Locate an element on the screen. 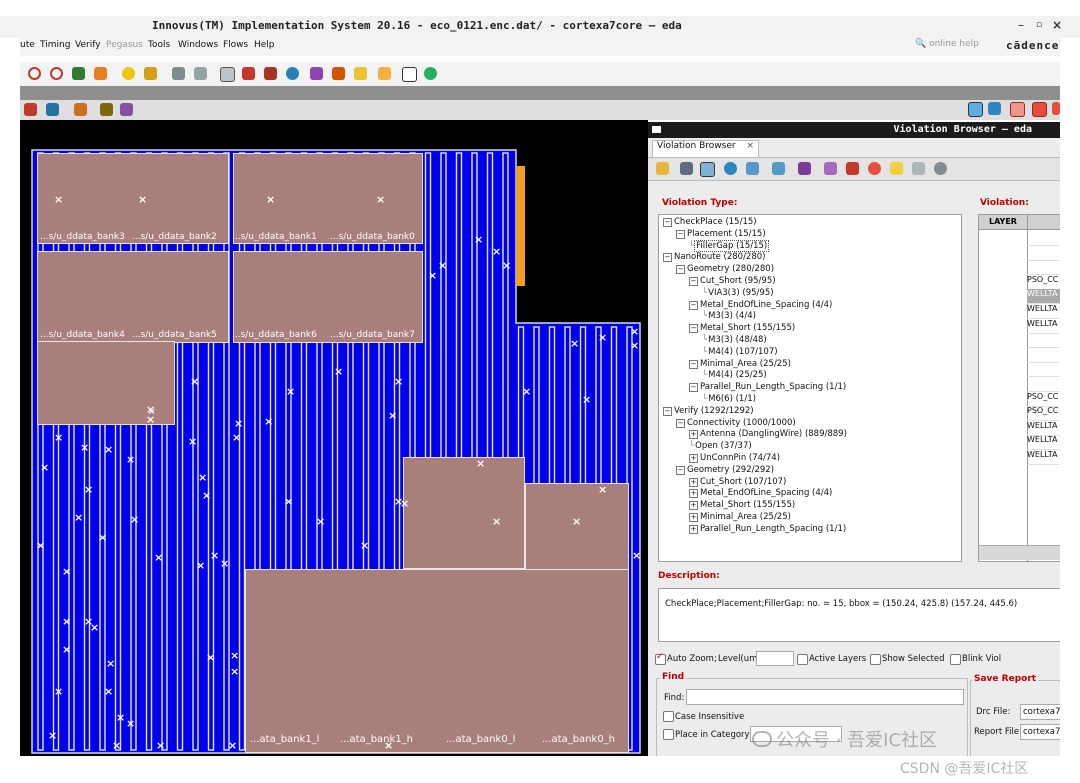 This screenshot has height=783, width=1080. floorplan-icon is located at coordinates (248, 73).